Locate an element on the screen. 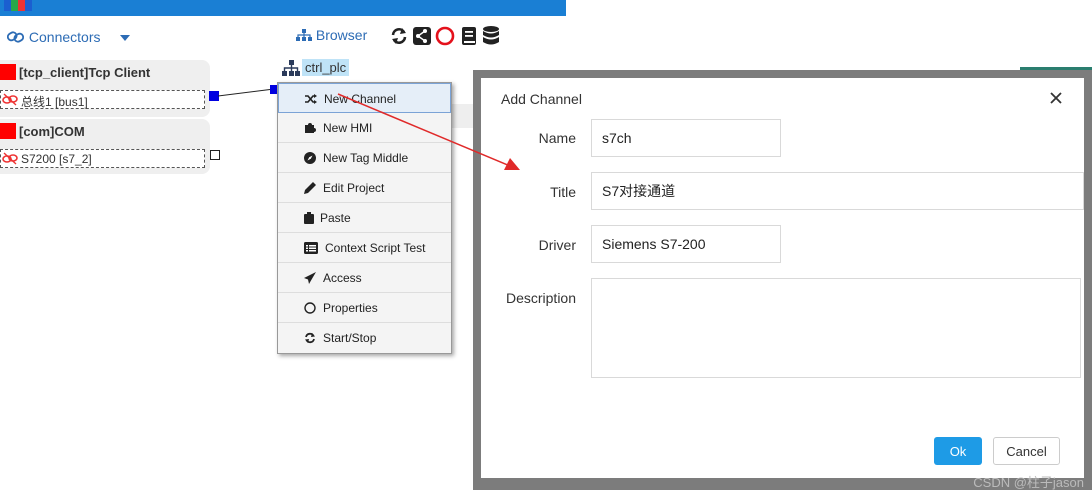 This screenshot has height=499, width=1092. link-icon is located at coordinates (15, 37).